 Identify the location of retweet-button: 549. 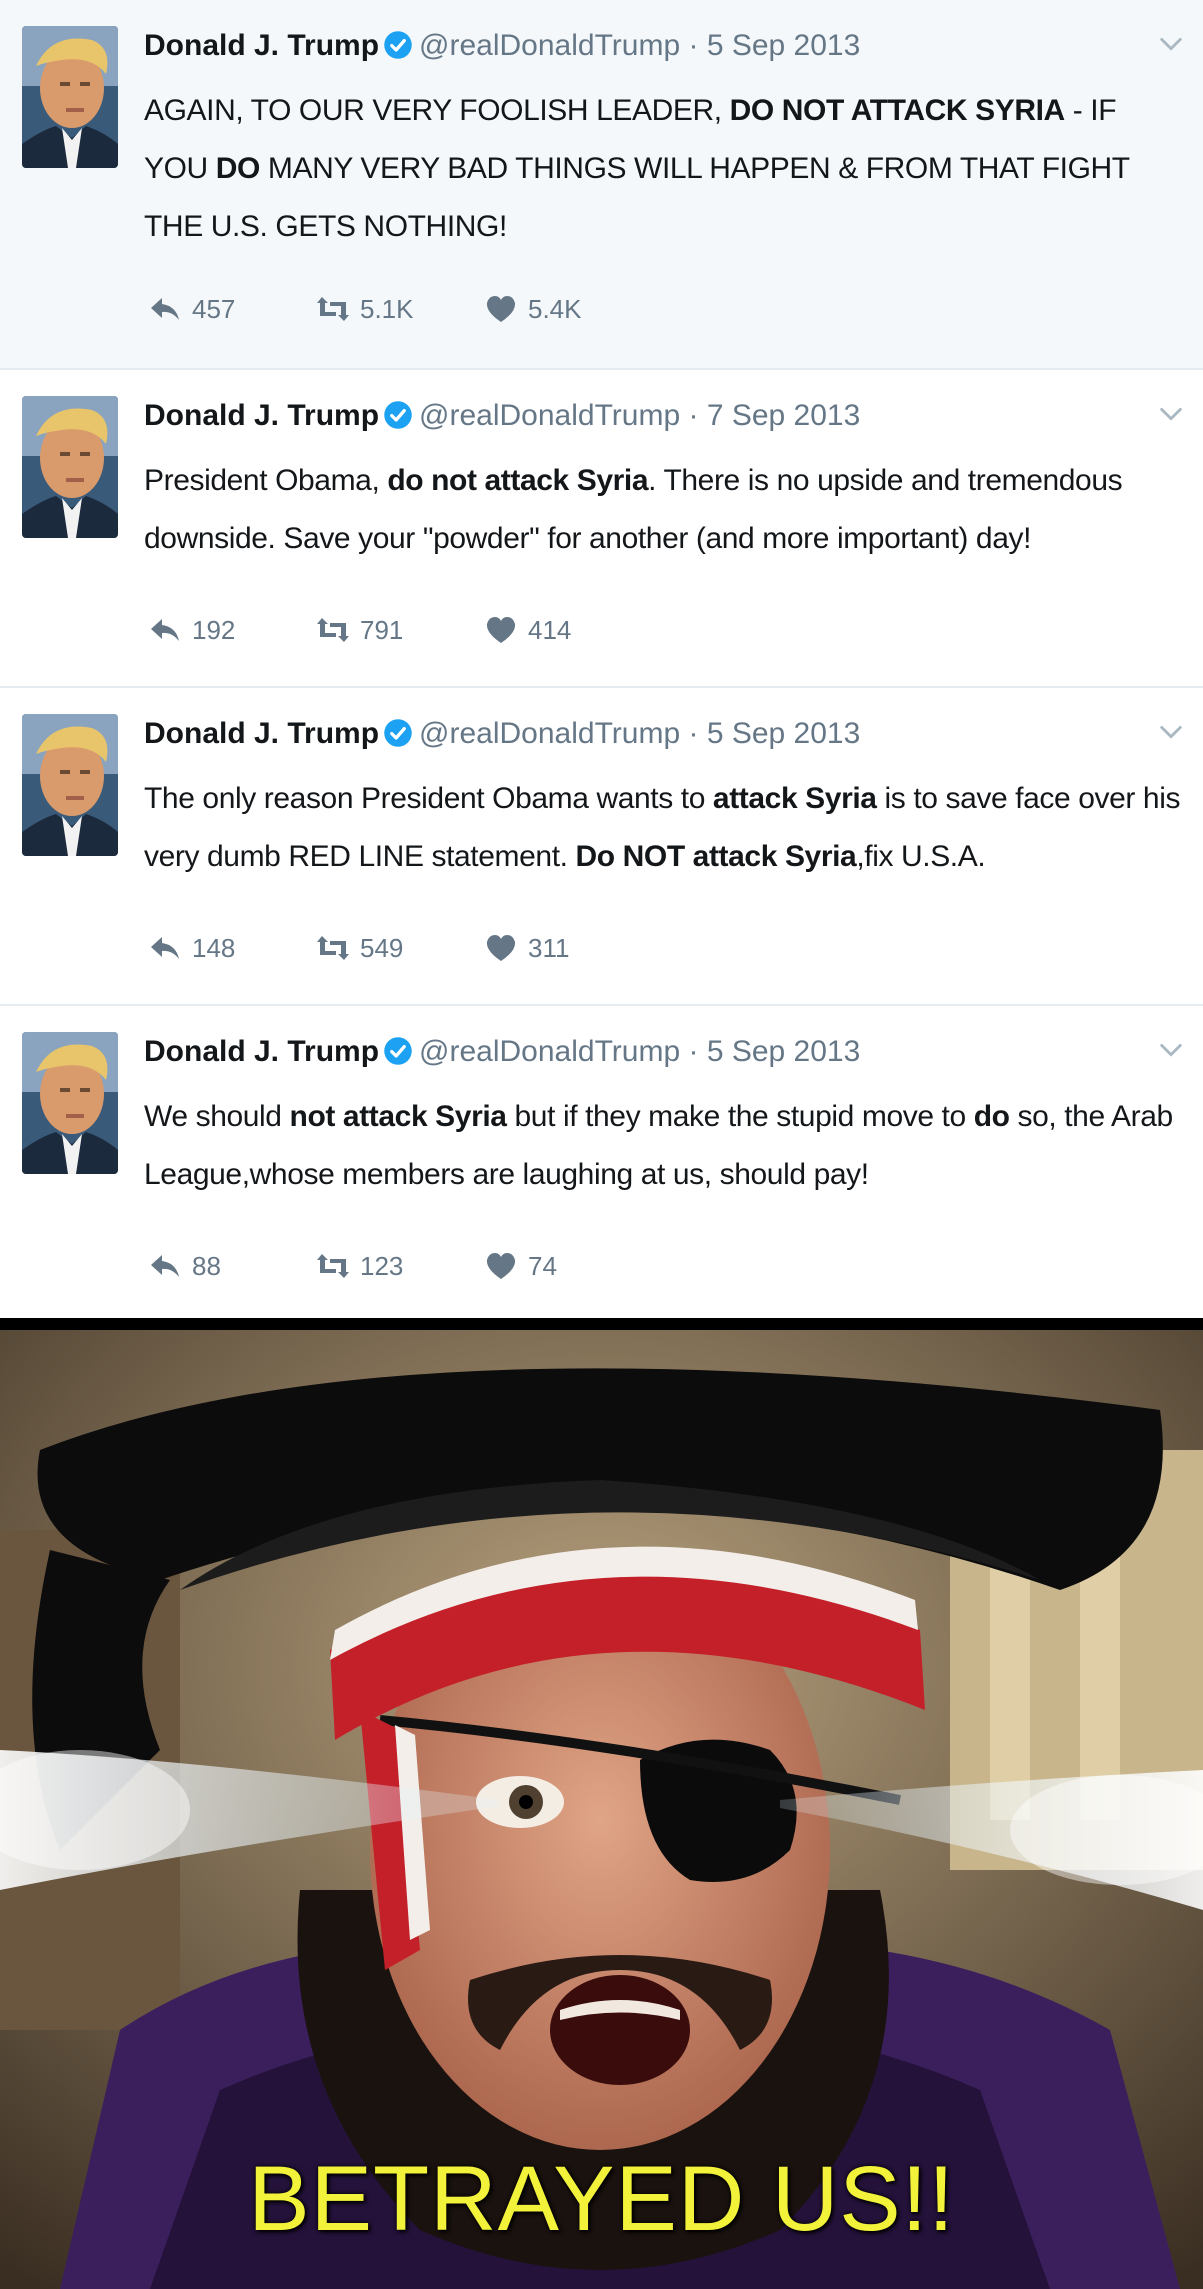
(359, 948).